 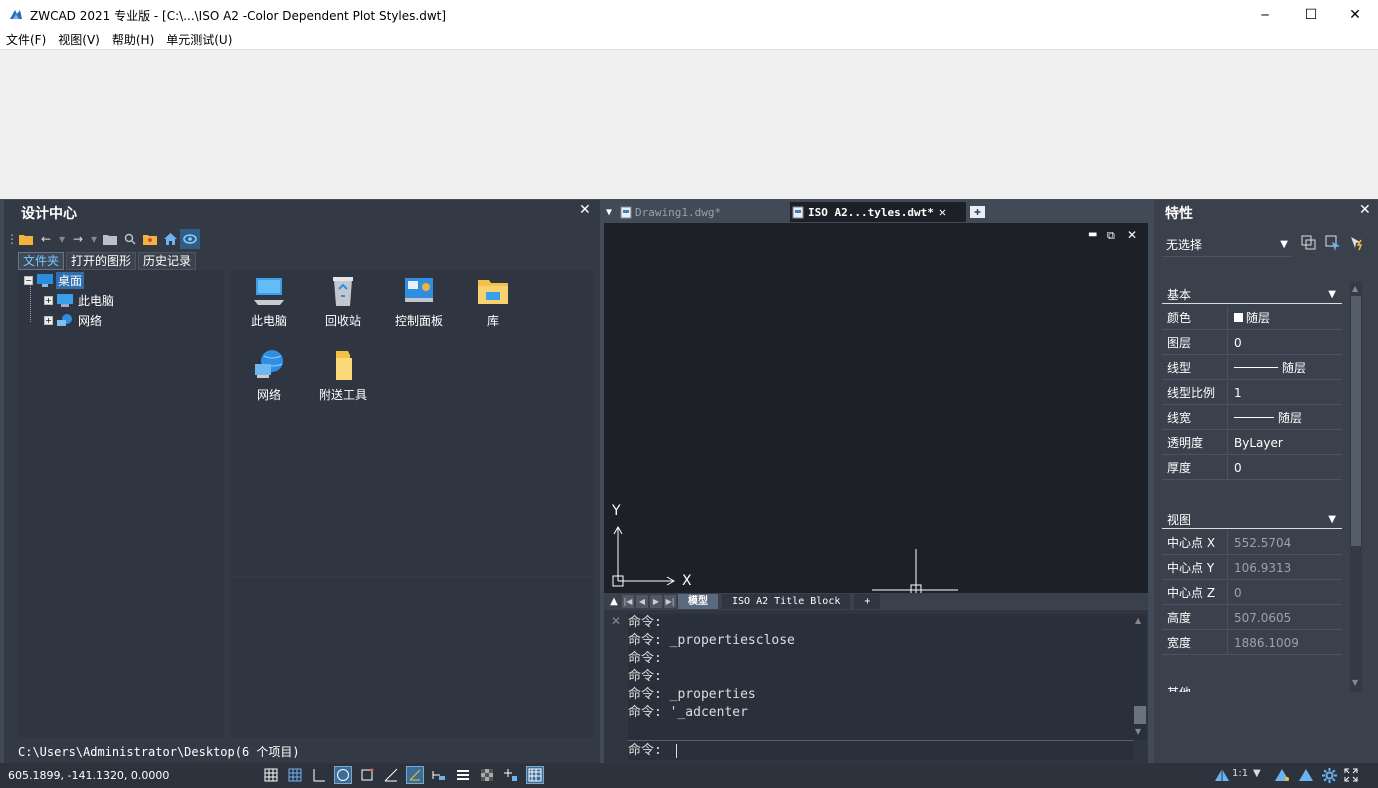 I want to click on fullscreen-button, so click(x=1351, y=775).